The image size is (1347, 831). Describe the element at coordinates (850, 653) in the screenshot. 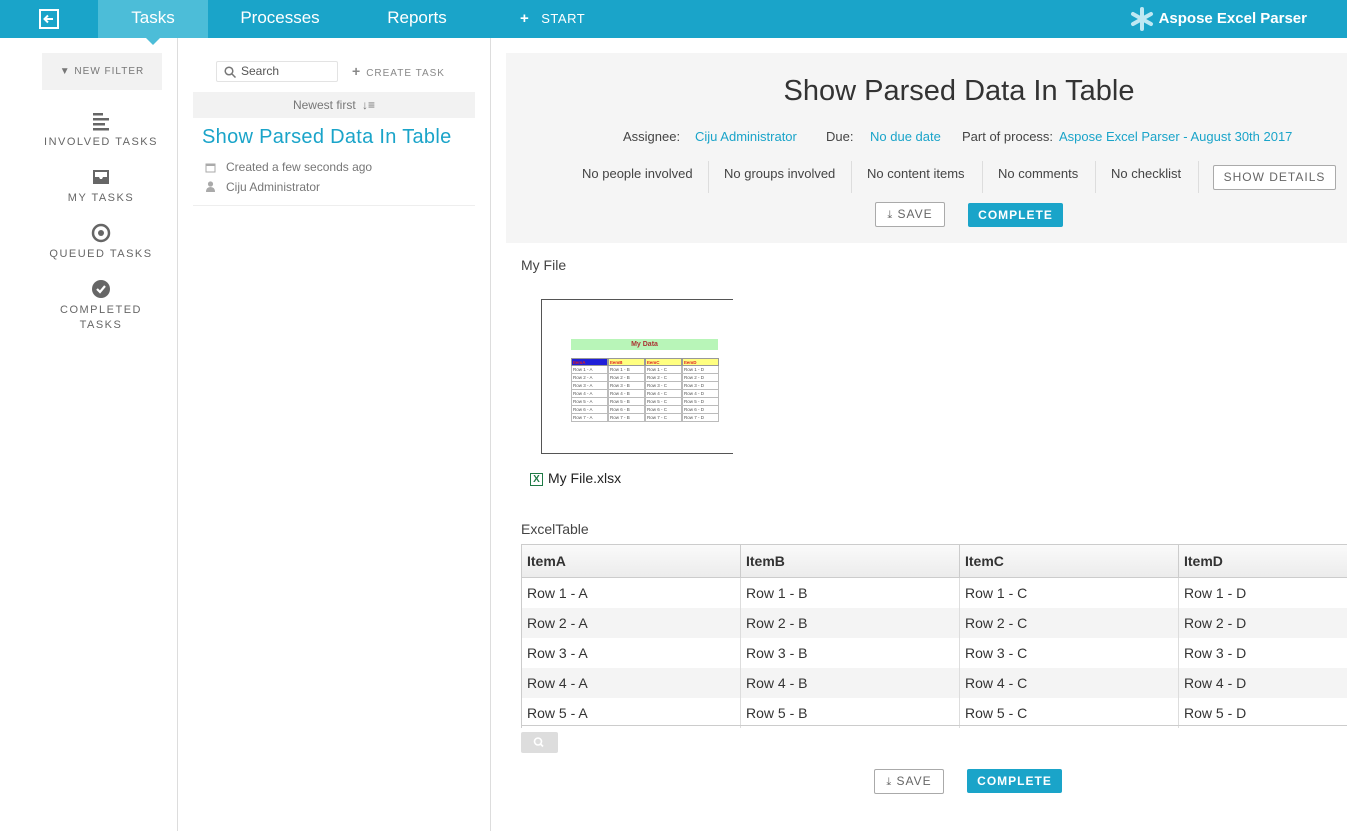

I see `table-cell: Row 3 - B` at that location.